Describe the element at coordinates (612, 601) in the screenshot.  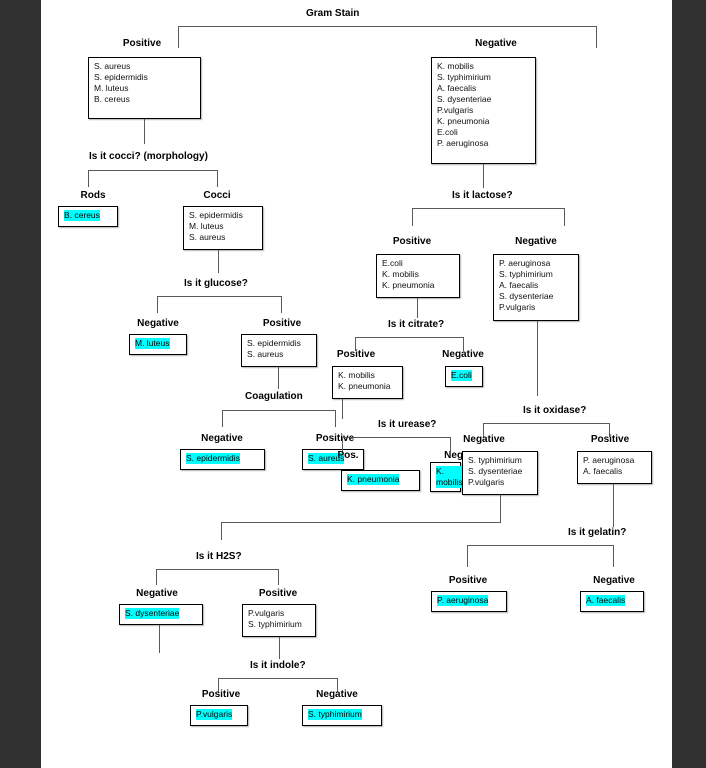
I see `box-gelatin-negative: A. faecalis` at that location.